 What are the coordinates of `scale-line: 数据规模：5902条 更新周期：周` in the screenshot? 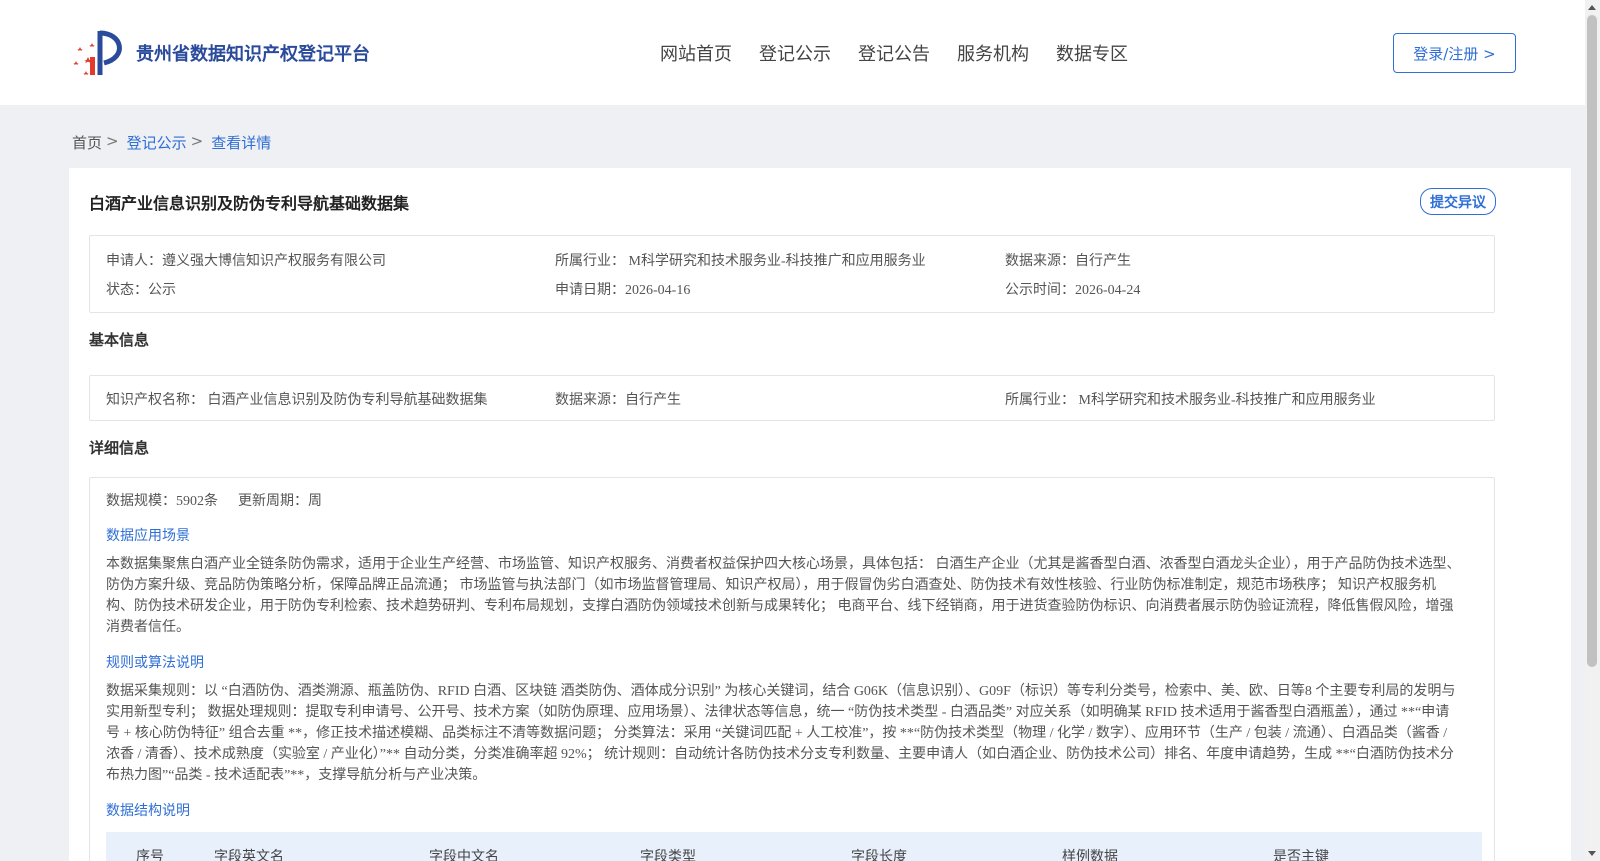 It's located at (214, 500).